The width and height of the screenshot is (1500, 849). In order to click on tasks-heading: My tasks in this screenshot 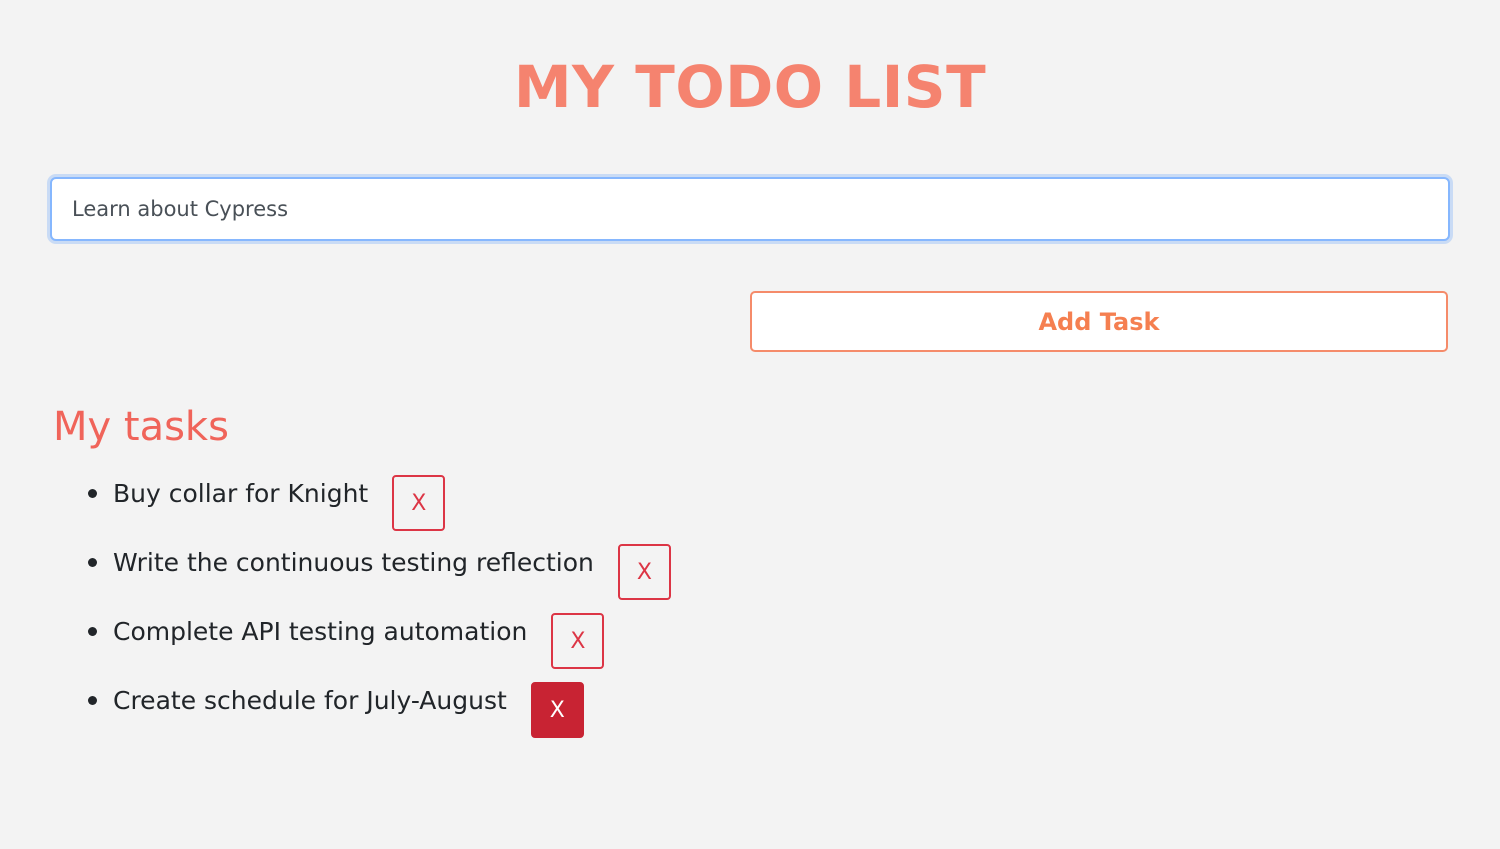, I will do `click(141, 427)`.